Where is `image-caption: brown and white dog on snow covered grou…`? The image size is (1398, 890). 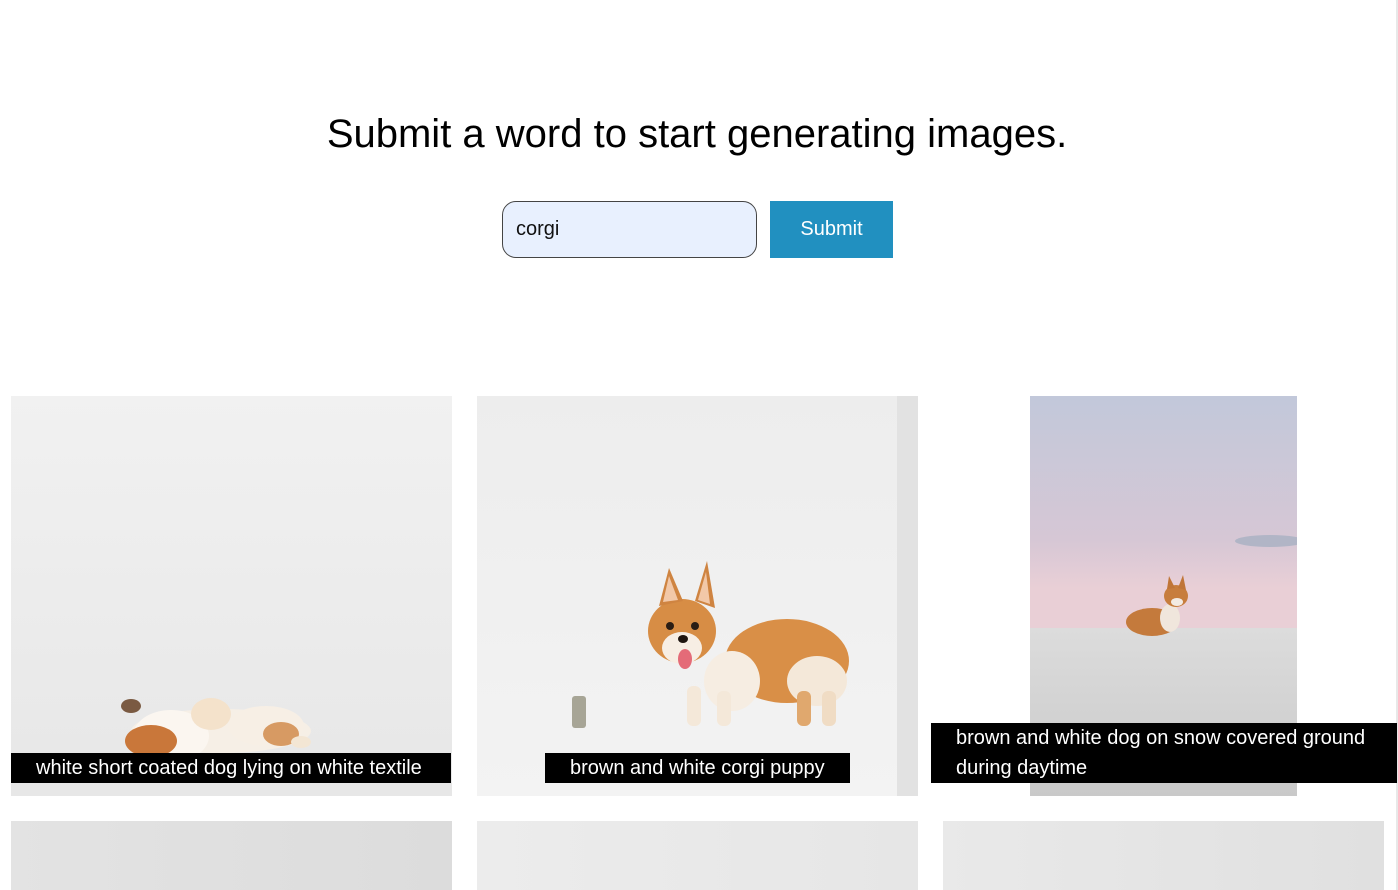
image-caption: brown and white dog on snow covered grou… is located at coordinates (1164, 753).